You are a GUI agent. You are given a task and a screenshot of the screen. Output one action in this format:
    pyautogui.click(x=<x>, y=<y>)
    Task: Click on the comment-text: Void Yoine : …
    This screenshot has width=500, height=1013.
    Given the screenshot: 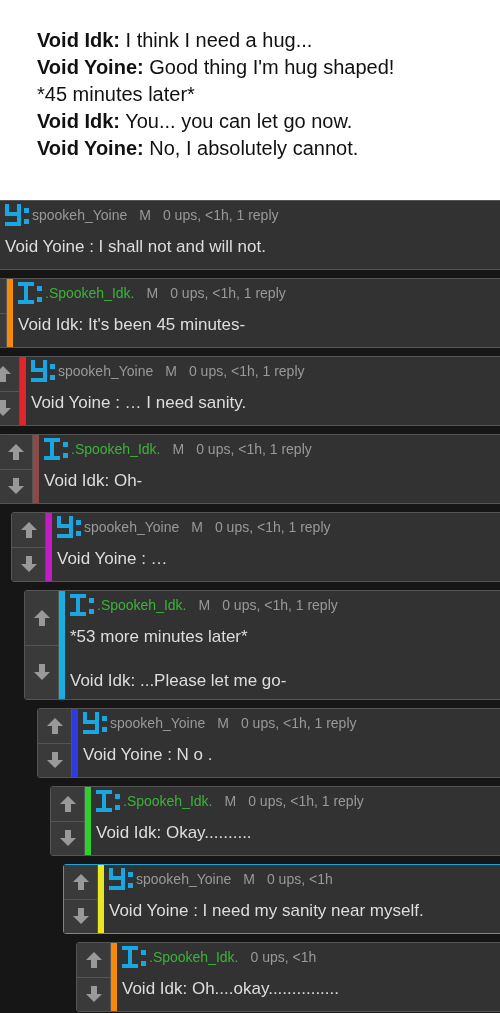 What is the action you would take?
    pyautogui.click(x=113, y=559)
    